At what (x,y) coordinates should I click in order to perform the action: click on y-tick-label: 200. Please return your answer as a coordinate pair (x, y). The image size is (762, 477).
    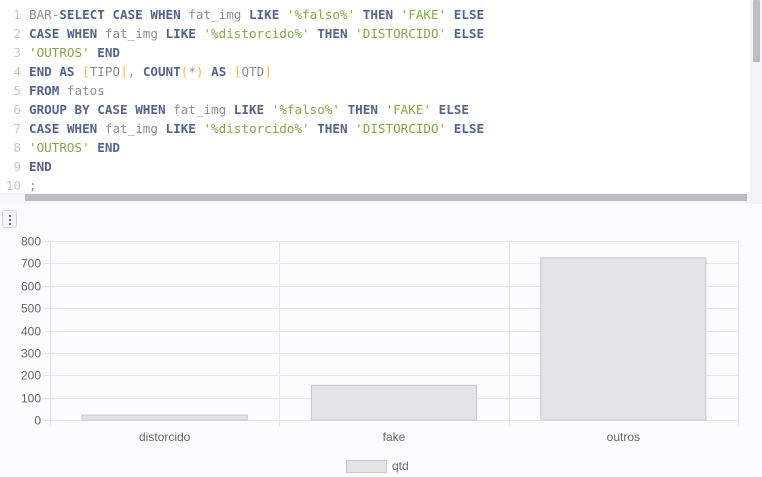
    Looking at the image, I should click on (31, 376).